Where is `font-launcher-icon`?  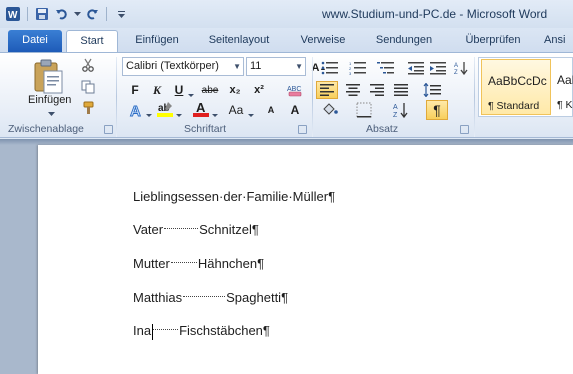 font-launcher-icon is located at coordinates (302, 129).